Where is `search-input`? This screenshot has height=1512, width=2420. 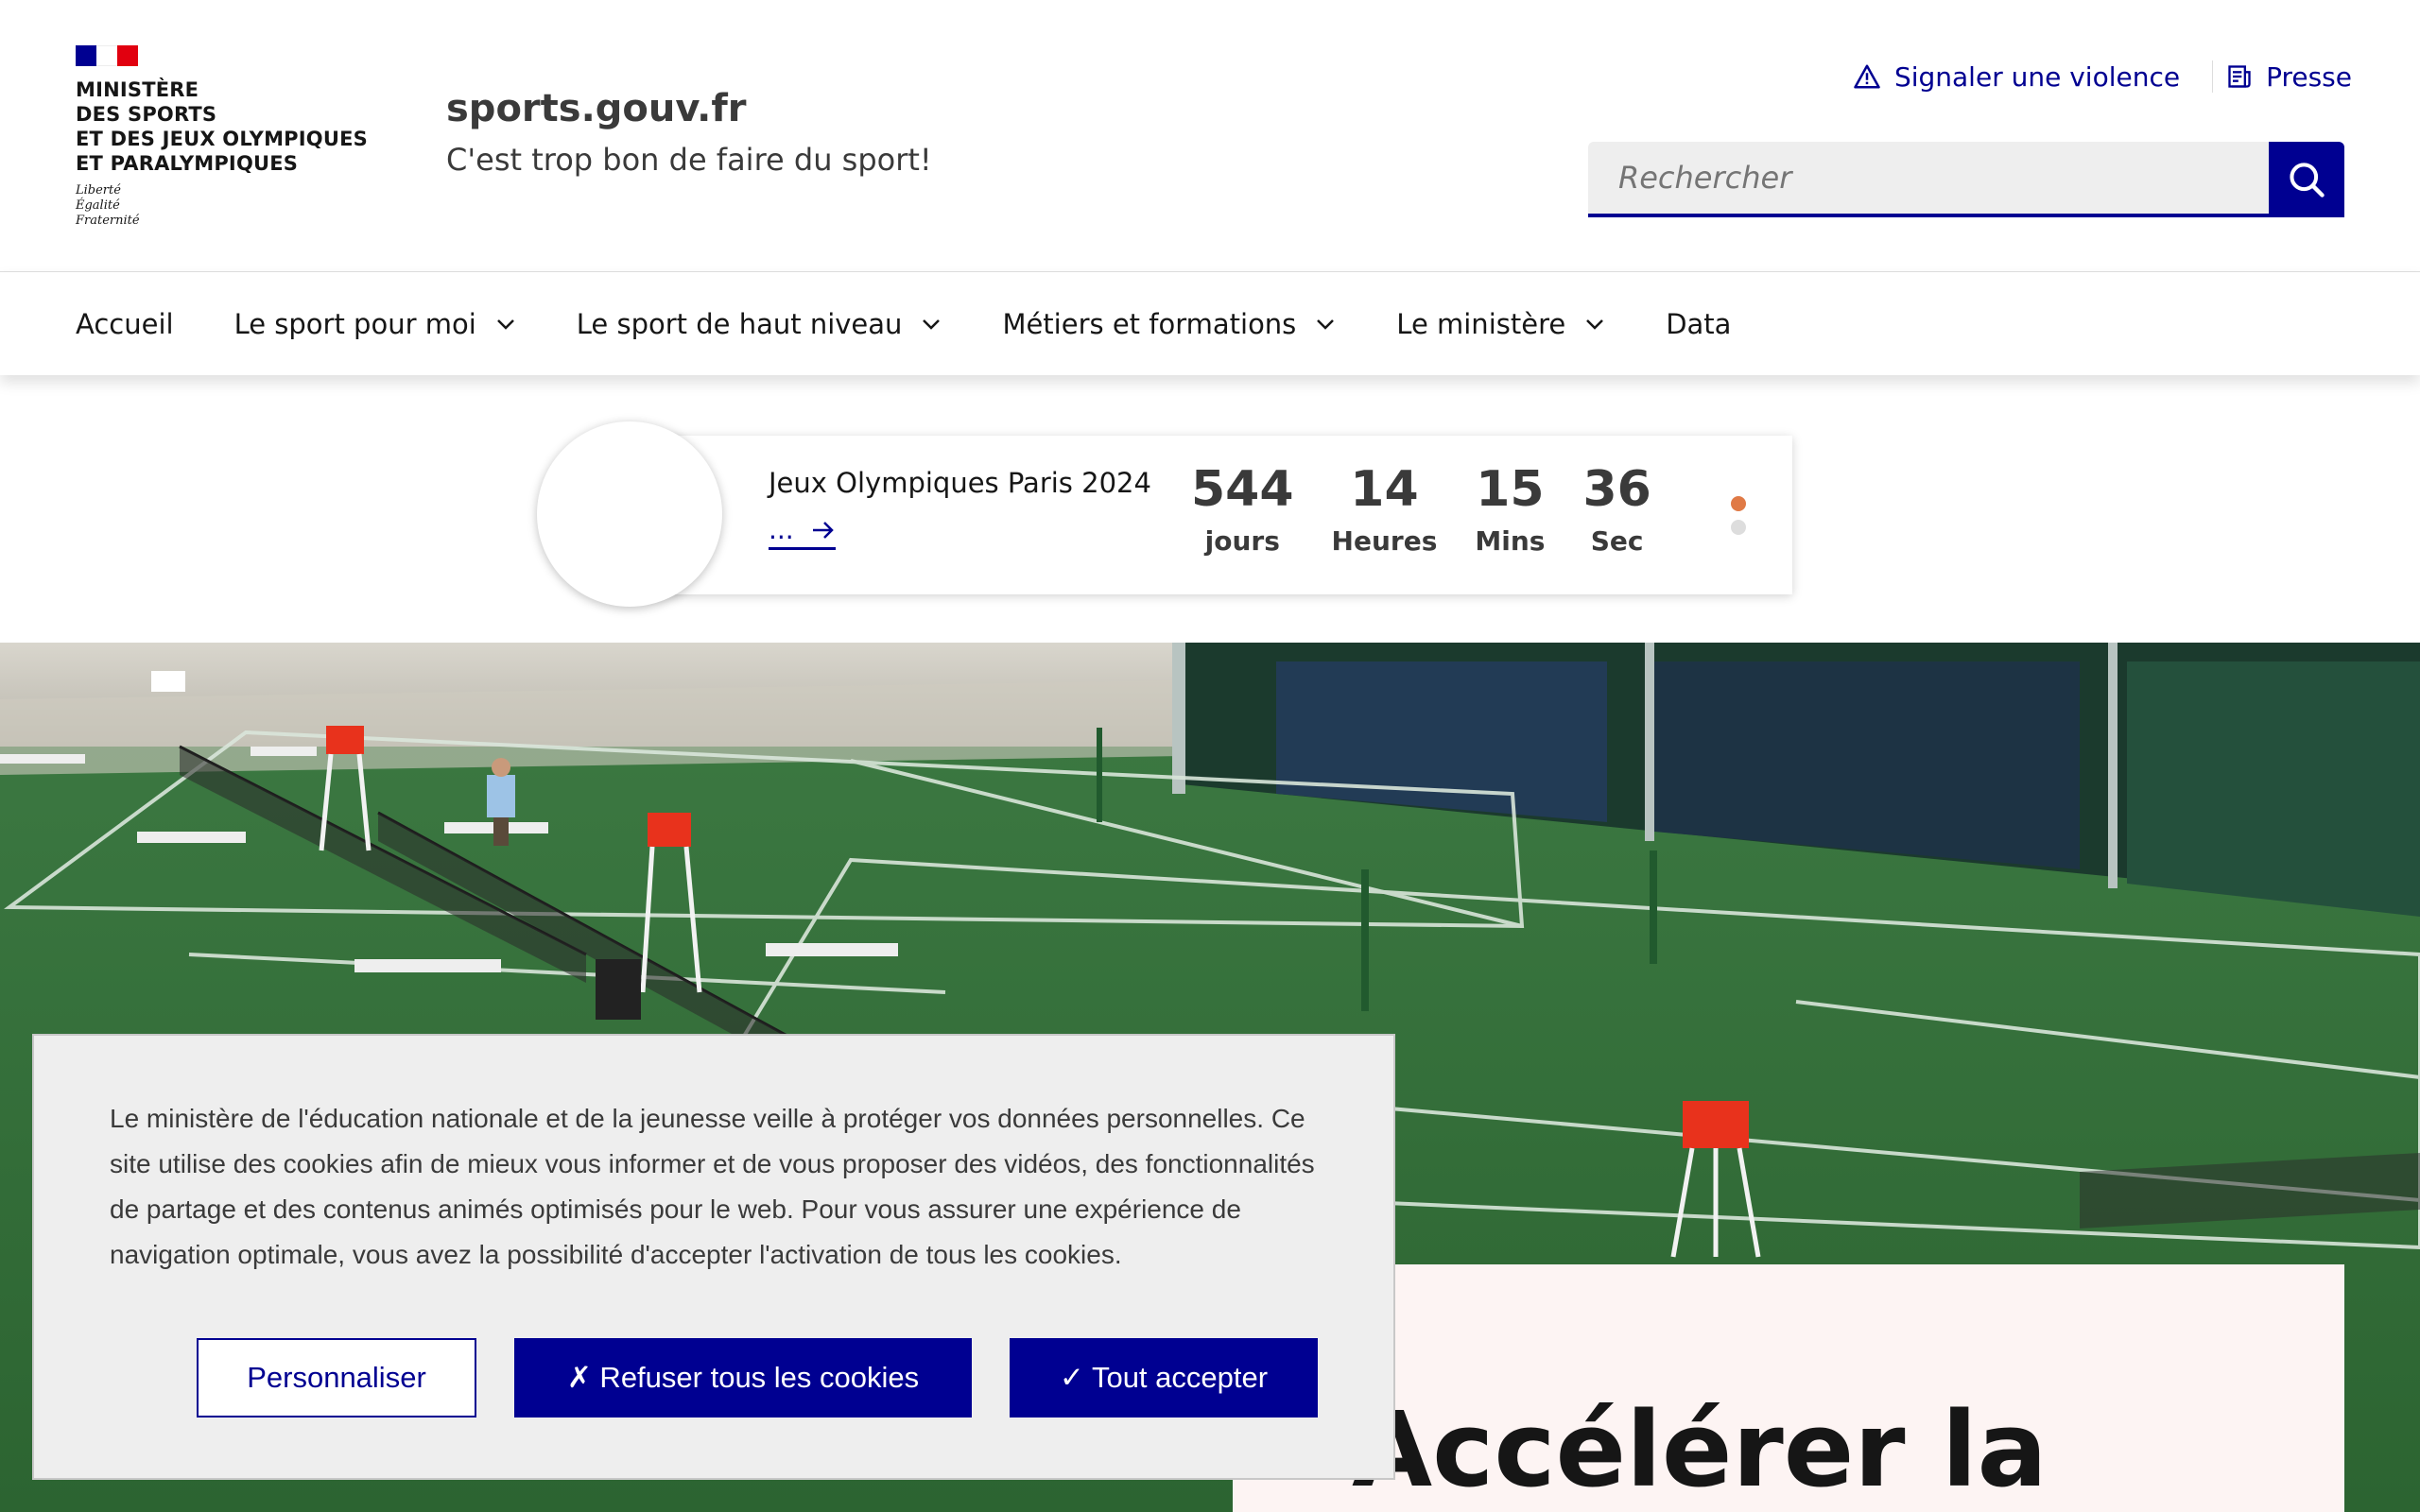 search-input is located at coordinates (1929, 179).